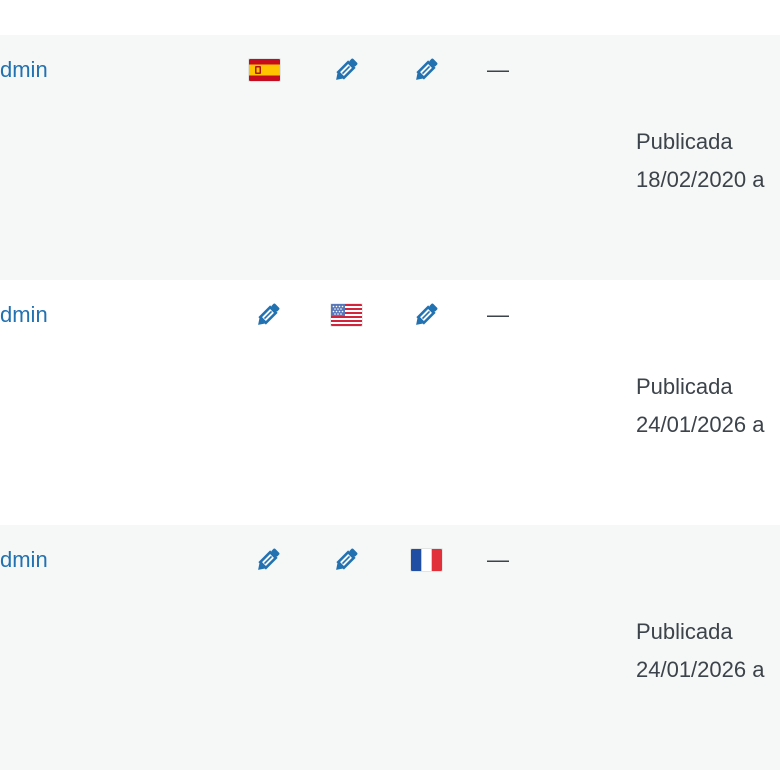  I want to click on lang-flag-us, so click(346, 315).